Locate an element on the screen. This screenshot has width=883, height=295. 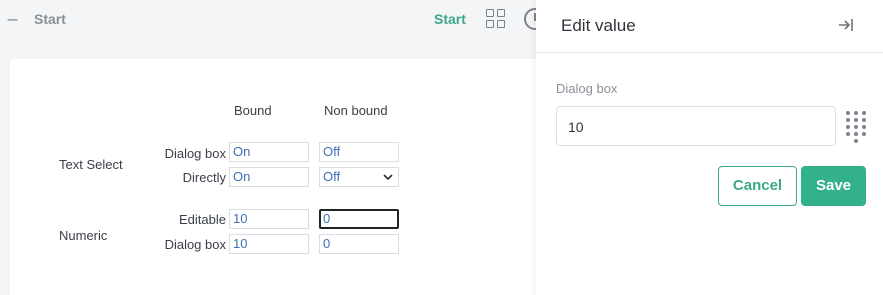
field-label: Dialog box is located at coordinates (587, 88).